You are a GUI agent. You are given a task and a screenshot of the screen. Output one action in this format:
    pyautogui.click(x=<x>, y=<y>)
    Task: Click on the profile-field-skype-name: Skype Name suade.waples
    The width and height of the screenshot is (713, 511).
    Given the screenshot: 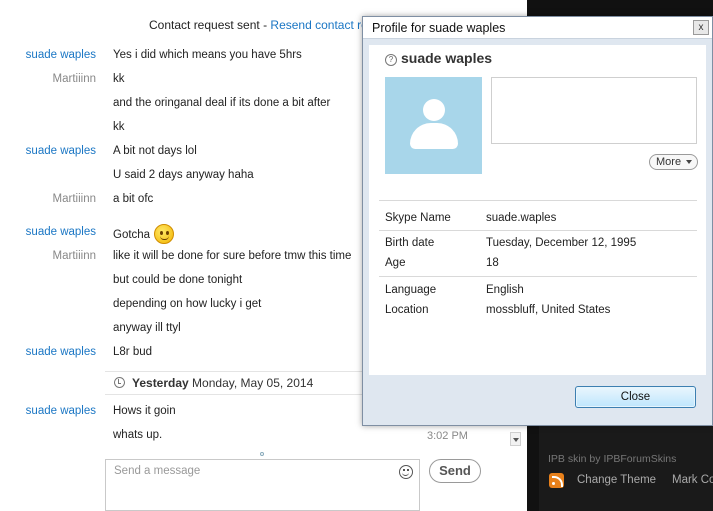 What is the action you would take?
    pyautogui.click(x=535, y=220)
    